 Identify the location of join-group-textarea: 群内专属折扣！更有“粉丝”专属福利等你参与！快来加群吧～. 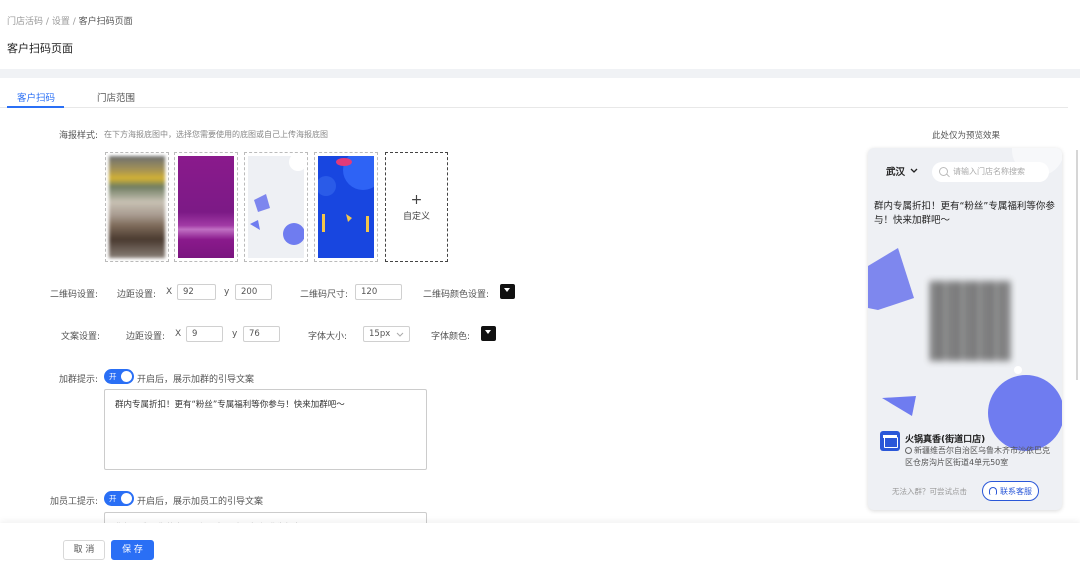
(265, 429).